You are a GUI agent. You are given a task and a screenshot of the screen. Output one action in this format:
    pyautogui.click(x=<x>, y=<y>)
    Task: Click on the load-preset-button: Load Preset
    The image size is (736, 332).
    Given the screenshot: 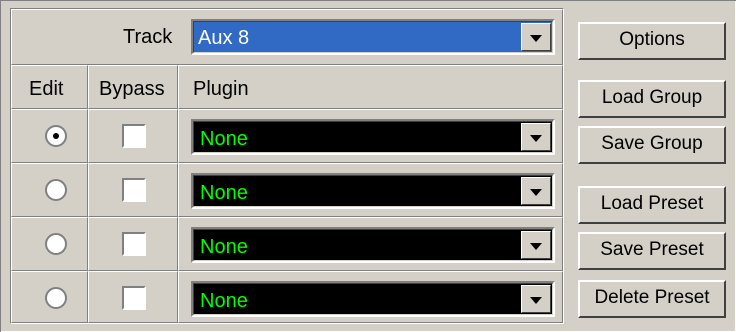 What is the action you would take?
    pyautogui.click(x=652, y=205)
    